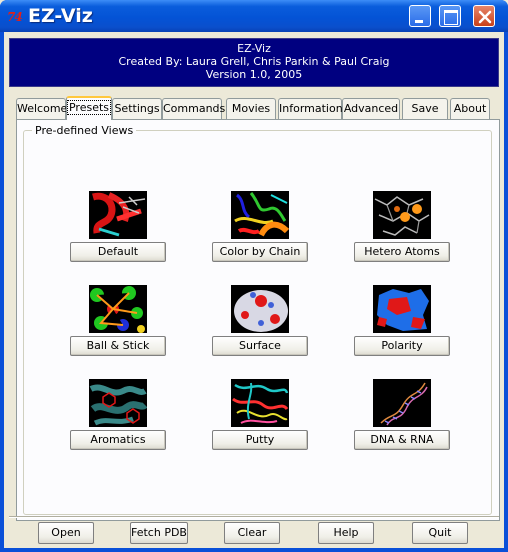 Image resolution: width=508 pixels, height=552 pixels. What do you see at coordinates (118, 346) in the screenshot?
I see `preset-ball-stick-button: Ball & Stick` at bounding box center [118, 346].